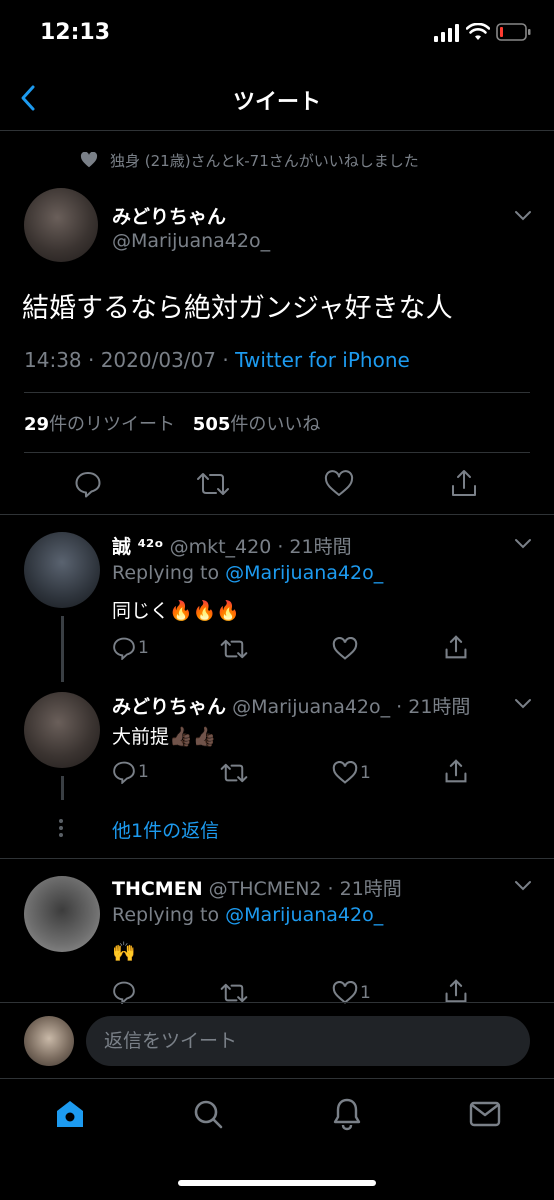 Image resolution: width=554 pixels, height=1200 pixels. Describe the element at coordinates (257, 424) in the screenshot. I see `like-stat: 505件のいいね` at that location.